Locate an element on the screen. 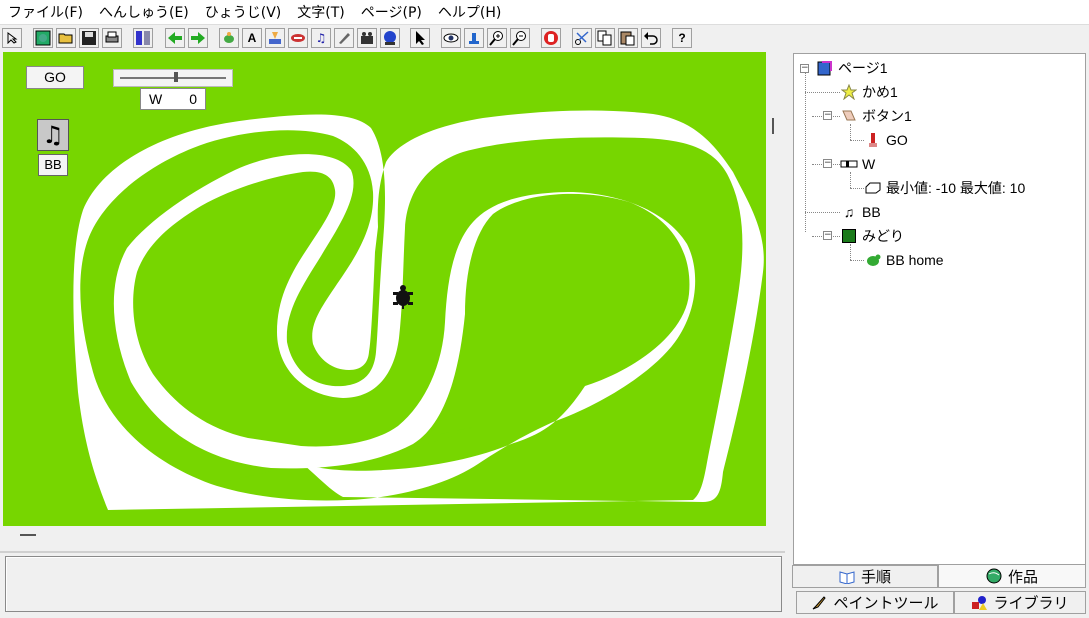  menu-file: ファイル(F) is located at coordinates (45, 12).